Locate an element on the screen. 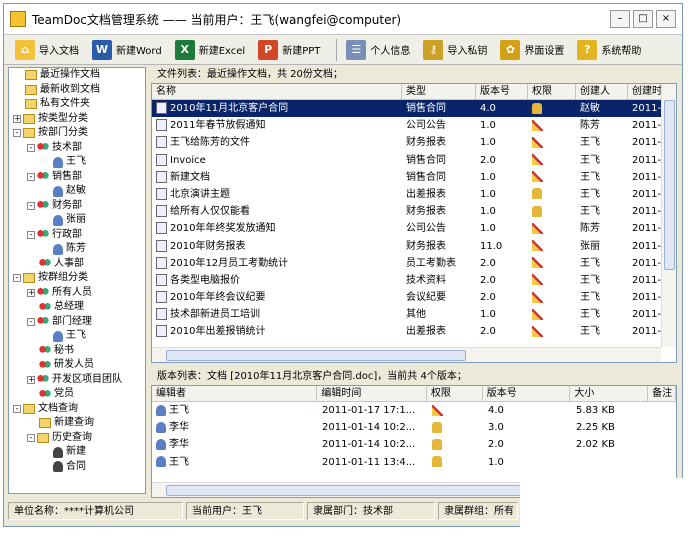 This screenshot has width=700, height=537. tree-item: 私有文件夹 is located at coordinates (77, 104).